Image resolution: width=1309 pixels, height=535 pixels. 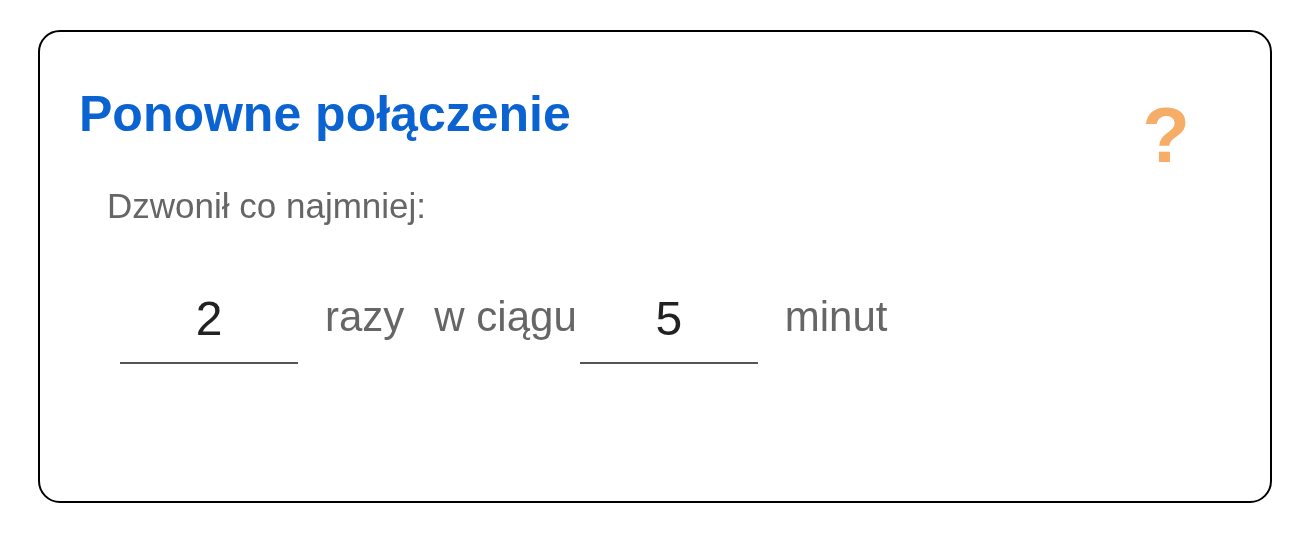 What do you see at coordinates (835, 317) in the screenshot?
I see `unit-label: minut` at bounding box center [835, 317].